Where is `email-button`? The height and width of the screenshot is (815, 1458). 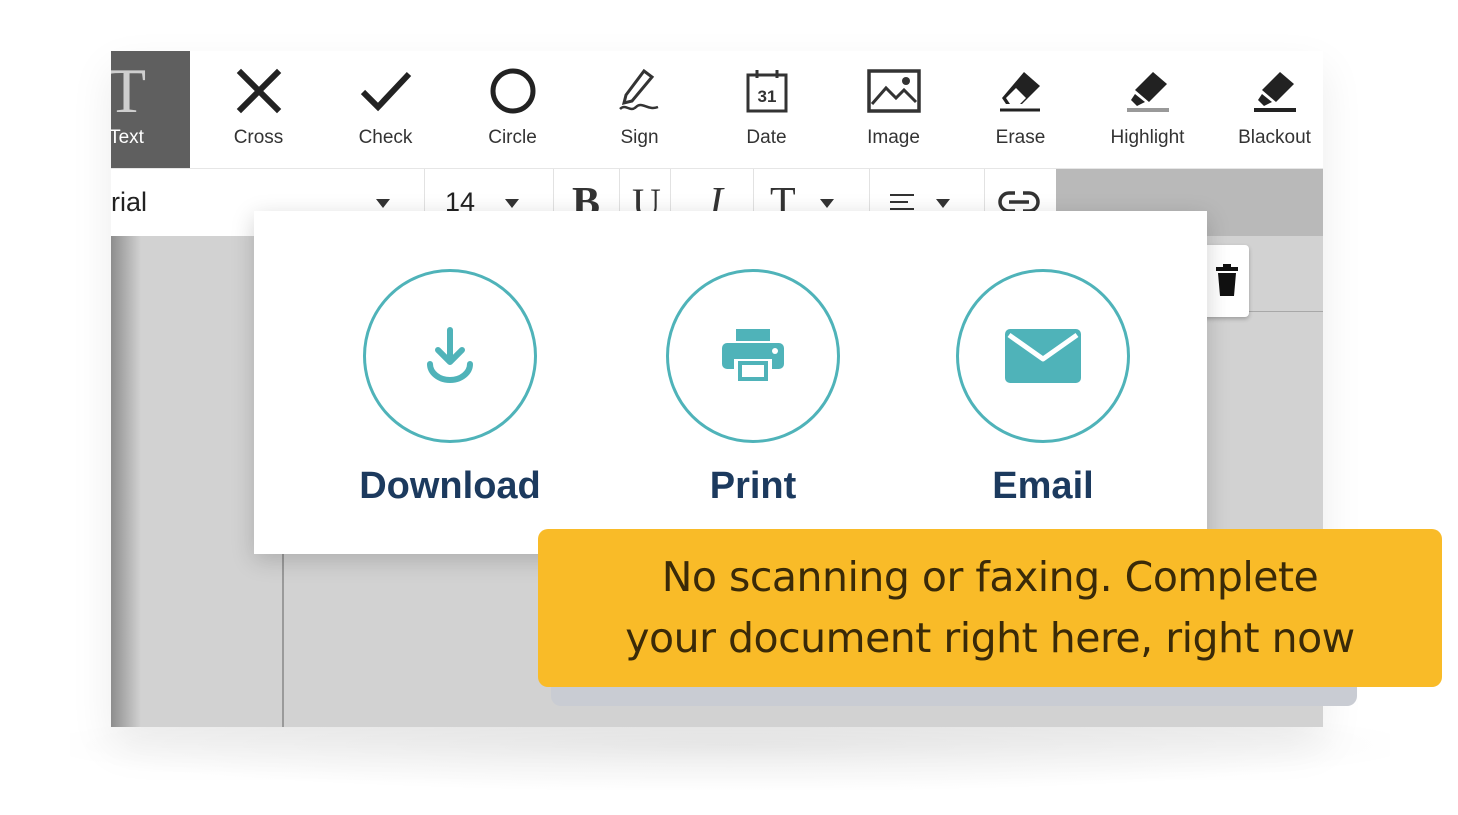
email-button is located at coordinates (1043, 356).